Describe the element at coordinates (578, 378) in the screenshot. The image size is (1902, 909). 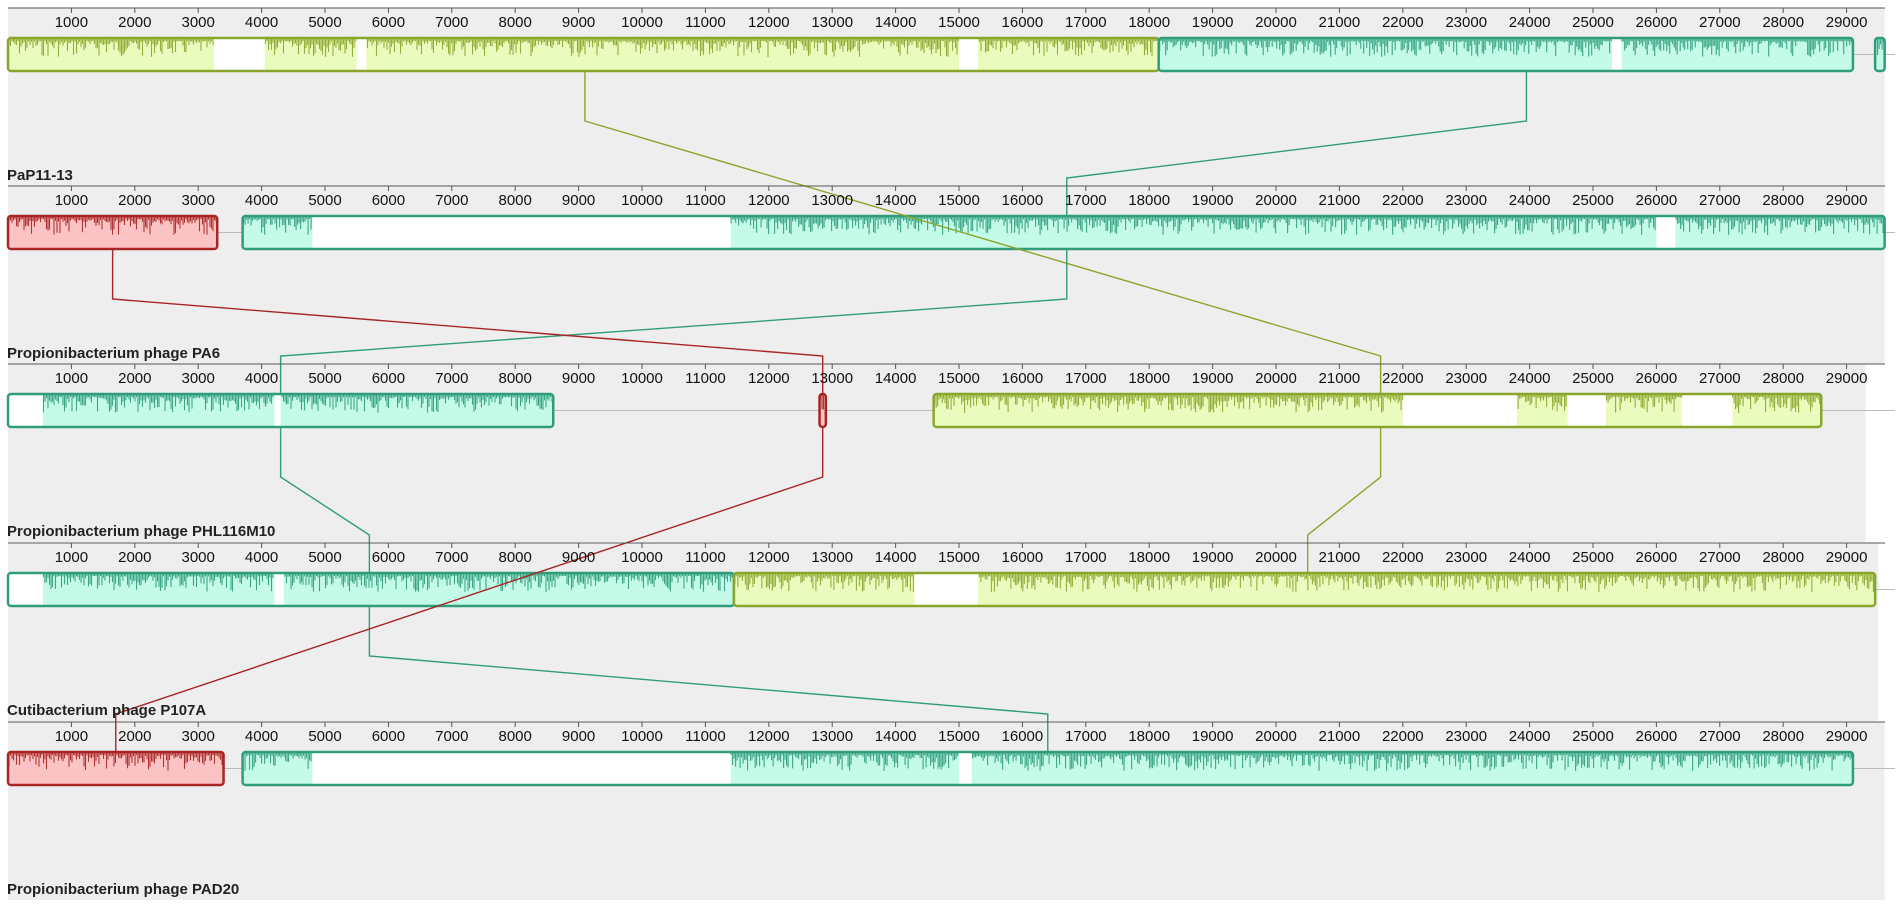
I see `tick-label: 9000` at that location.